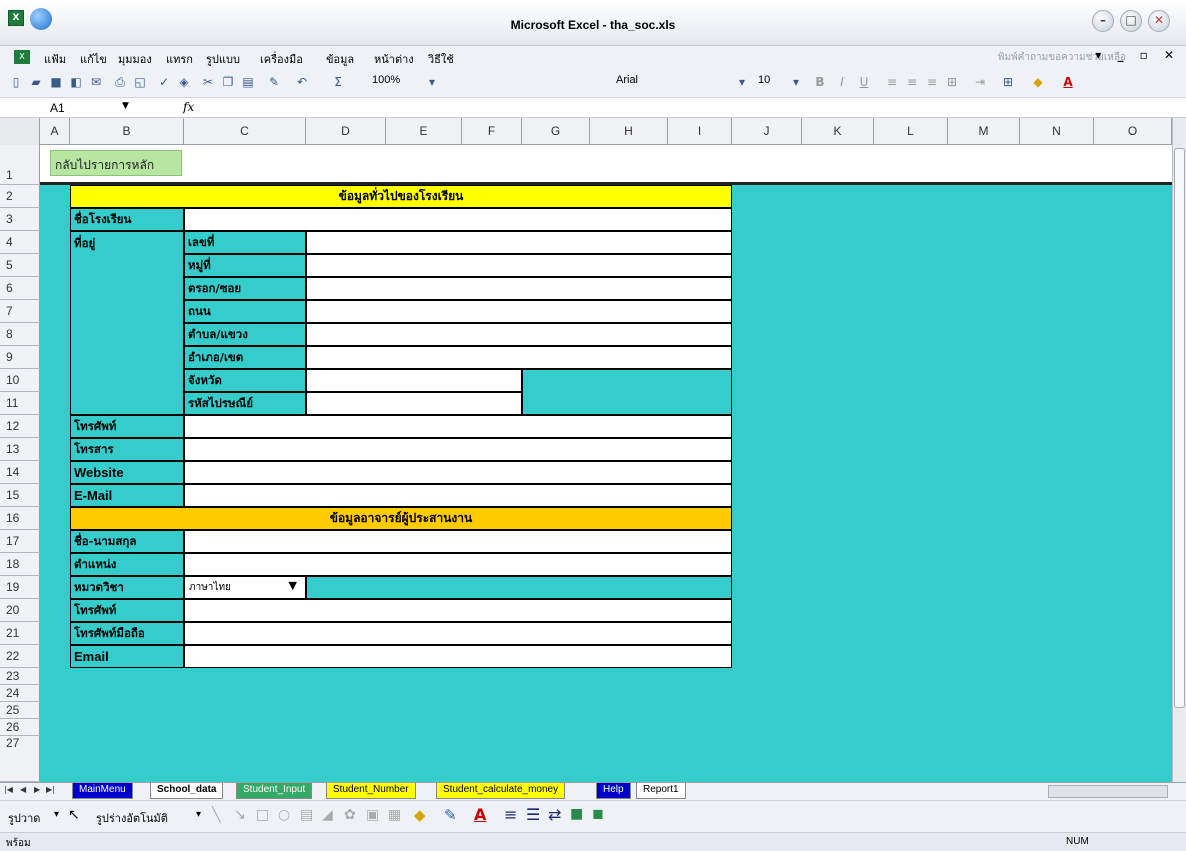 The height and width of the screenshot is (851, 1186). What do you see at coordinates (700, 131) in the screenshot?
I see `column-header: I` at bounding box center [700, 131].